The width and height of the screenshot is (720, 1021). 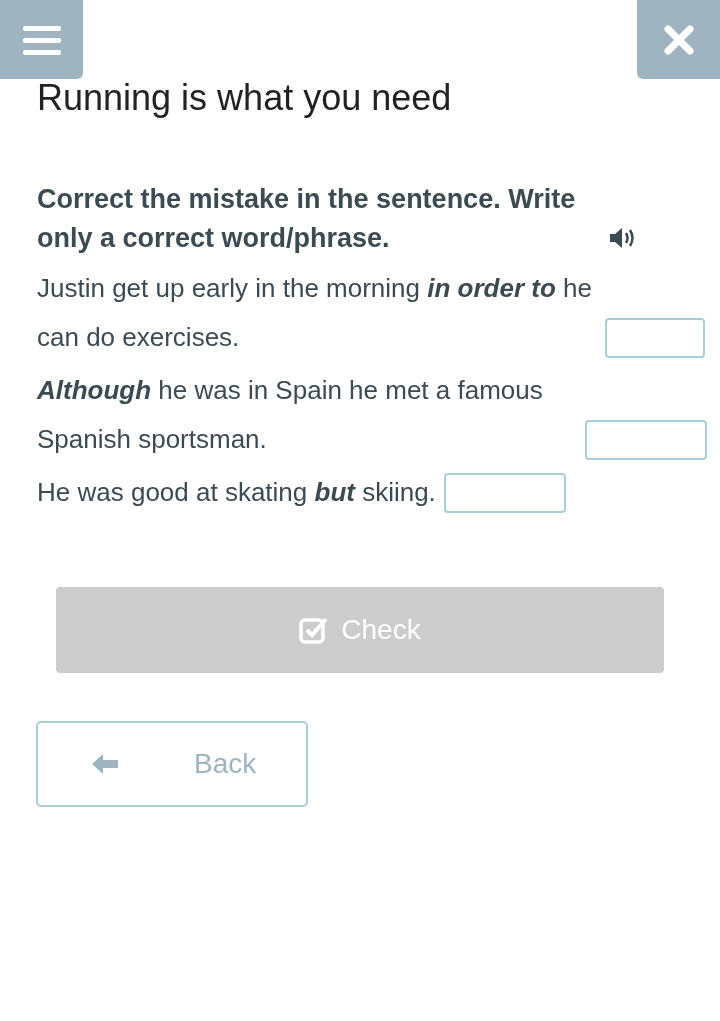 I want to click on menu-button, so click(x=41, y=39).